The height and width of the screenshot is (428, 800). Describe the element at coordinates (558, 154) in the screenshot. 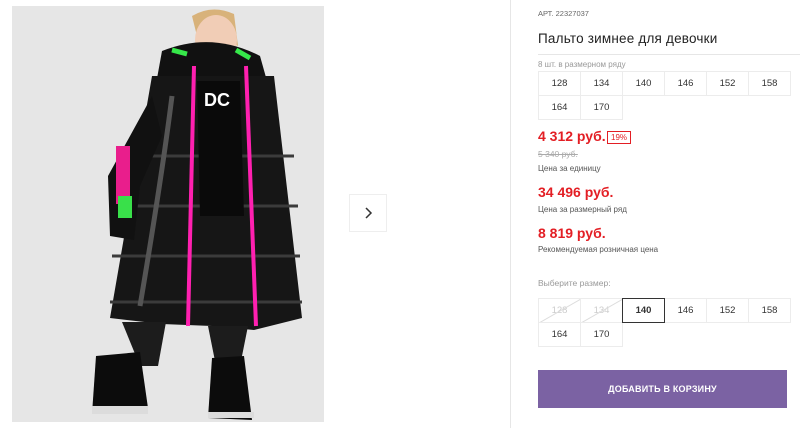

I see `old-price: 5 340 руб.` at that location.